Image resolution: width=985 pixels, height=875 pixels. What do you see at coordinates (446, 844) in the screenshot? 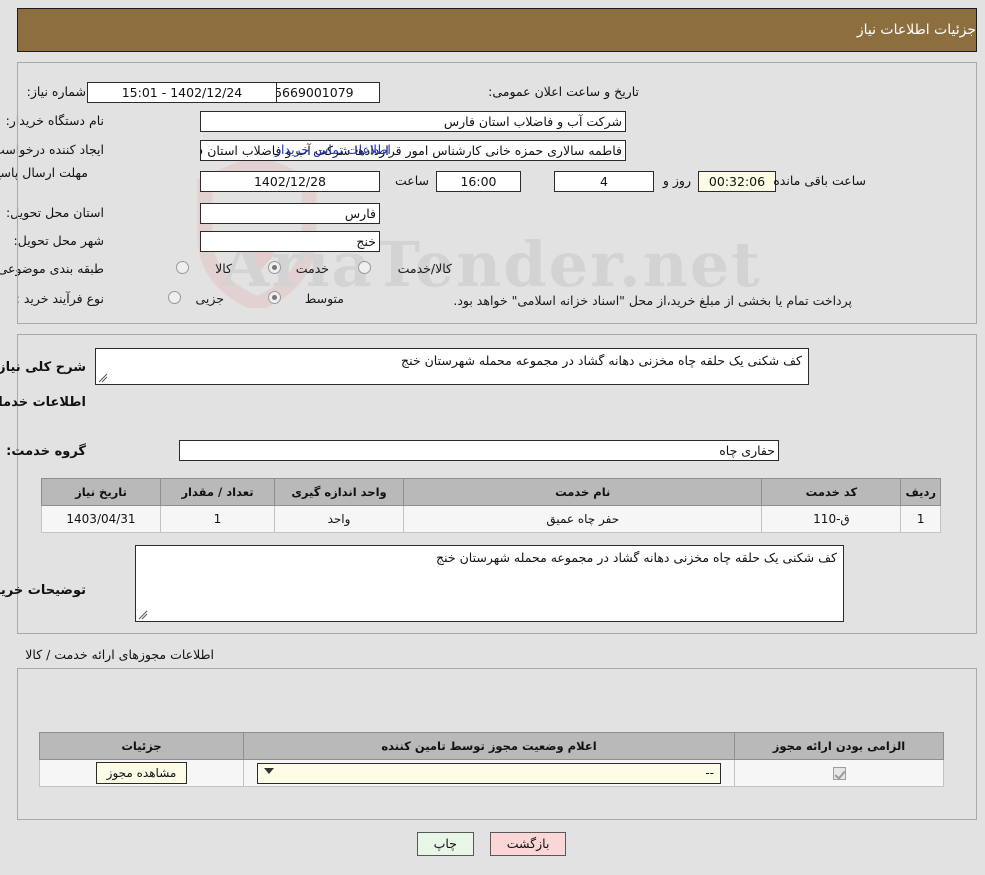
I see `print-button: چاپ` at bounding box center [446, 844].